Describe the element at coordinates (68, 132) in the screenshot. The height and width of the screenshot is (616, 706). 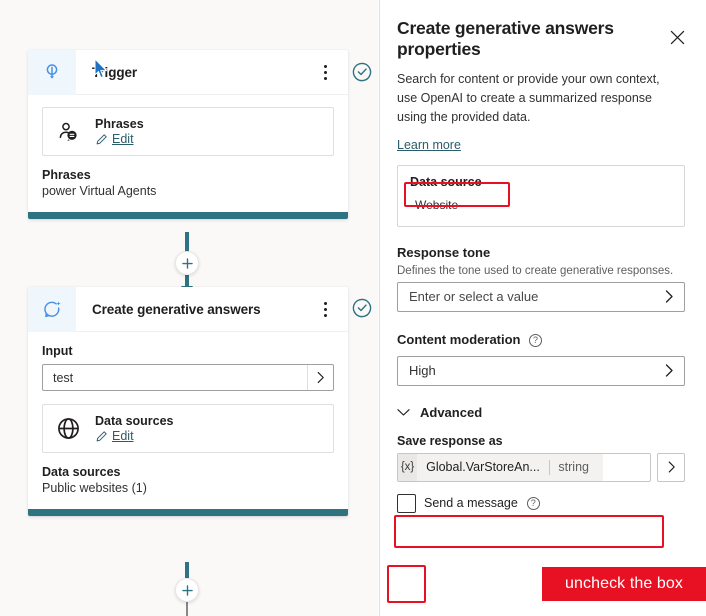
I see `person-chat-icon` at that location.